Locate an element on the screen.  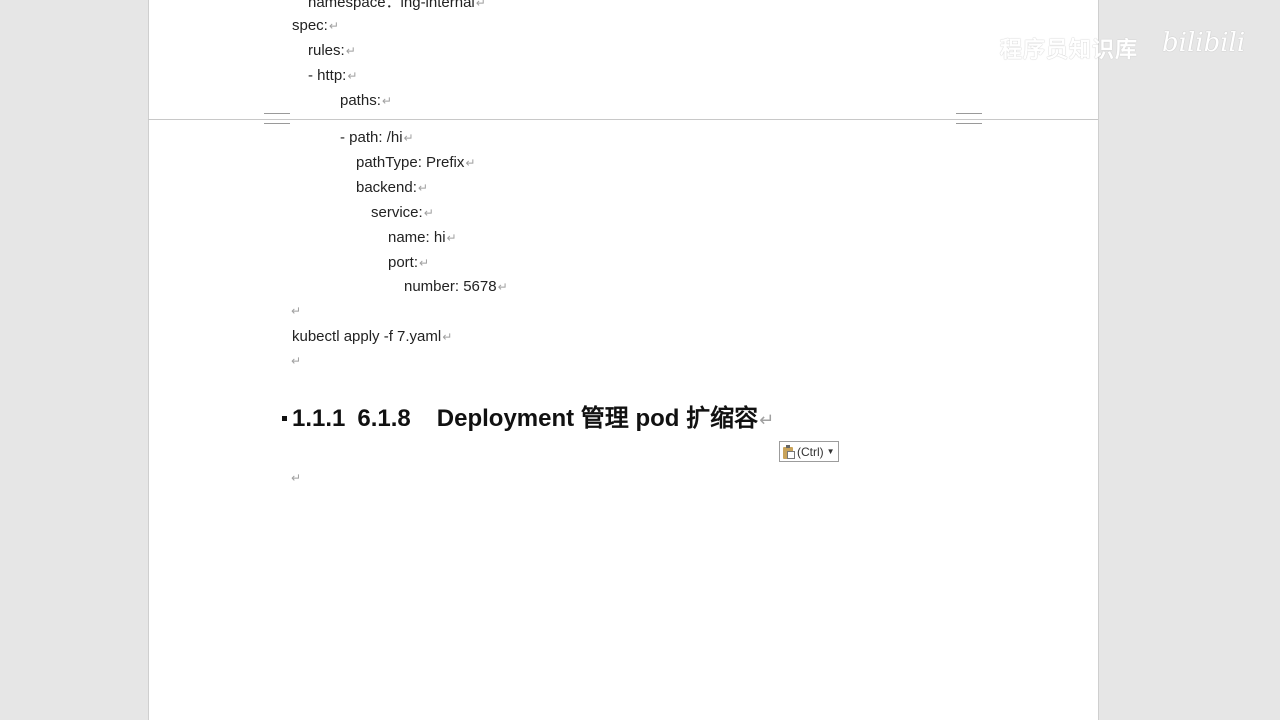
chevron-down-icon: ▼ is located at coordinates (830, 451).